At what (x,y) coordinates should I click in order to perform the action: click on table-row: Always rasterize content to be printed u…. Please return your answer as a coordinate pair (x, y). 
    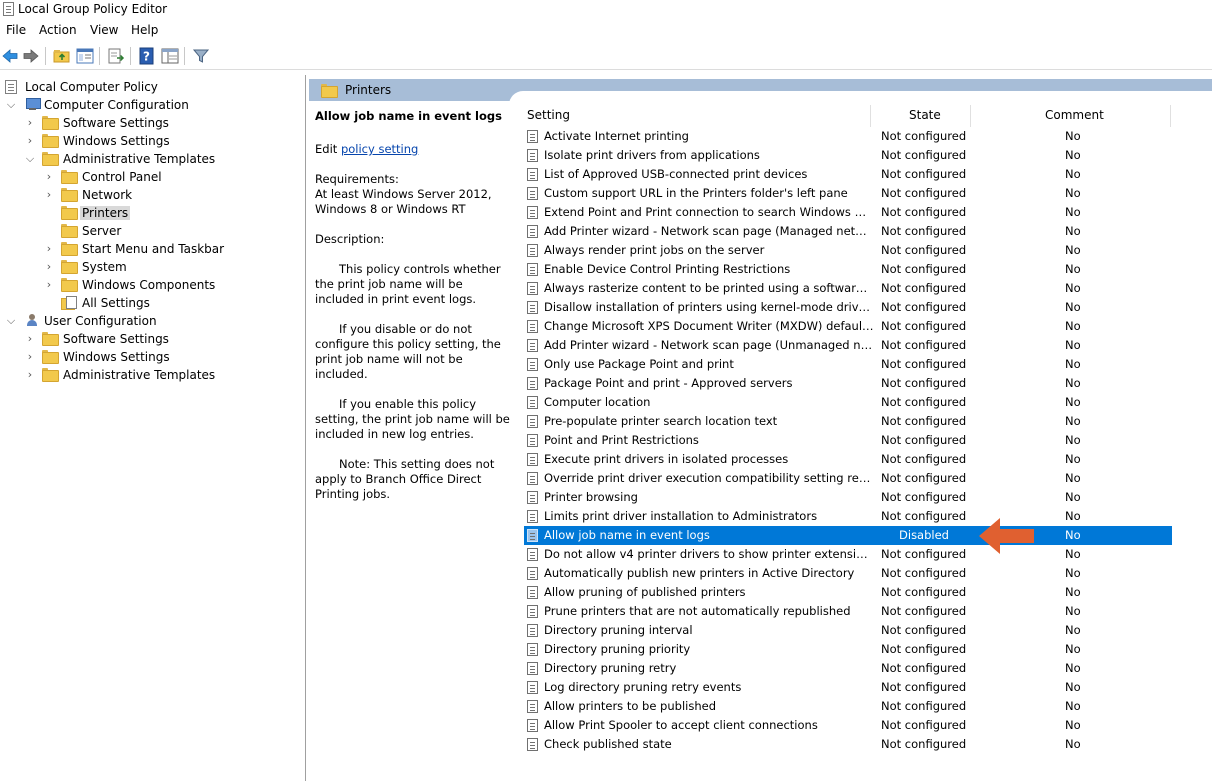
    Looking at the image, I should click on (848, 288).